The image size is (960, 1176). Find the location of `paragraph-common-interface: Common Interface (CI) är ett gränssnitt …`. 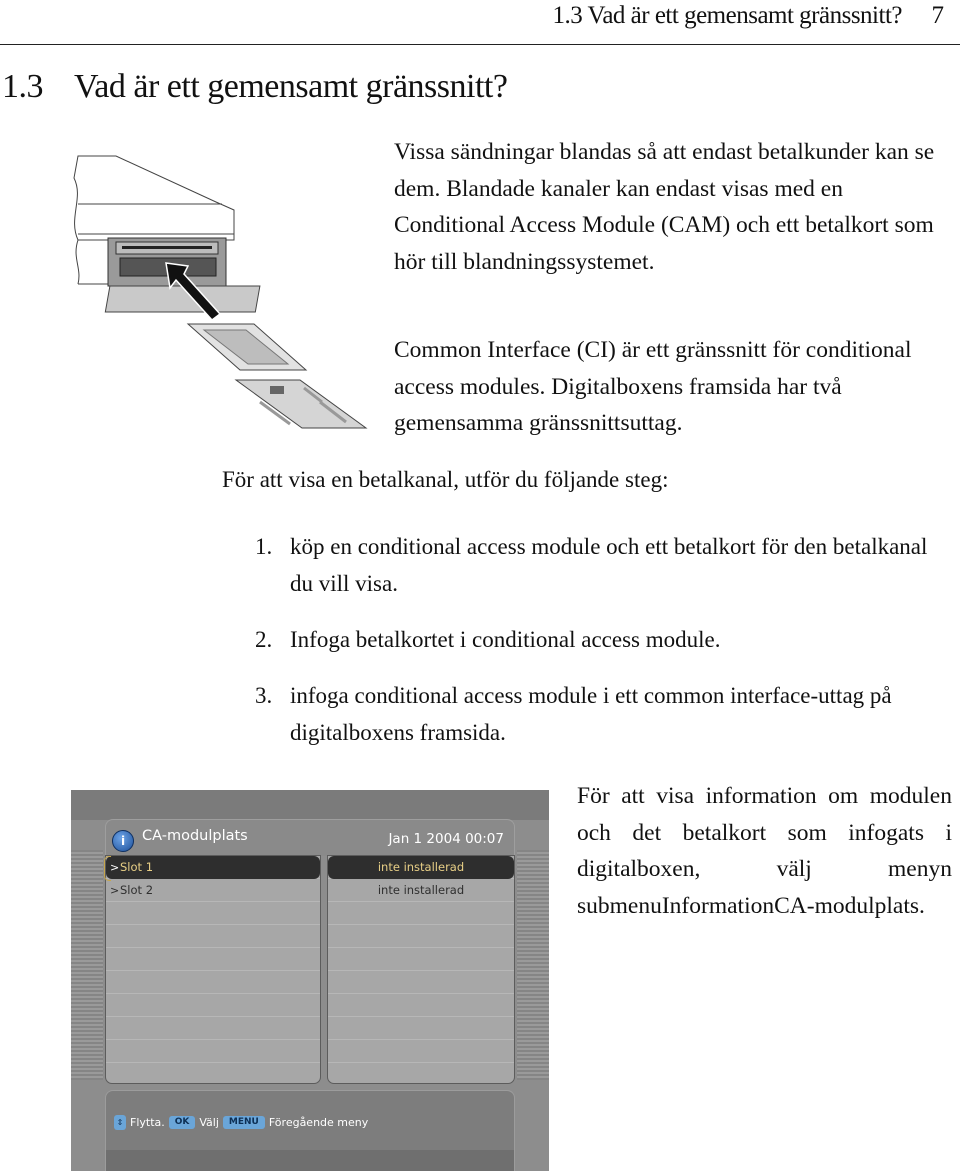

paragraph-common-interface: Common Interface (CI) är ett gränssnitt … is located at coordinates (653, 386).